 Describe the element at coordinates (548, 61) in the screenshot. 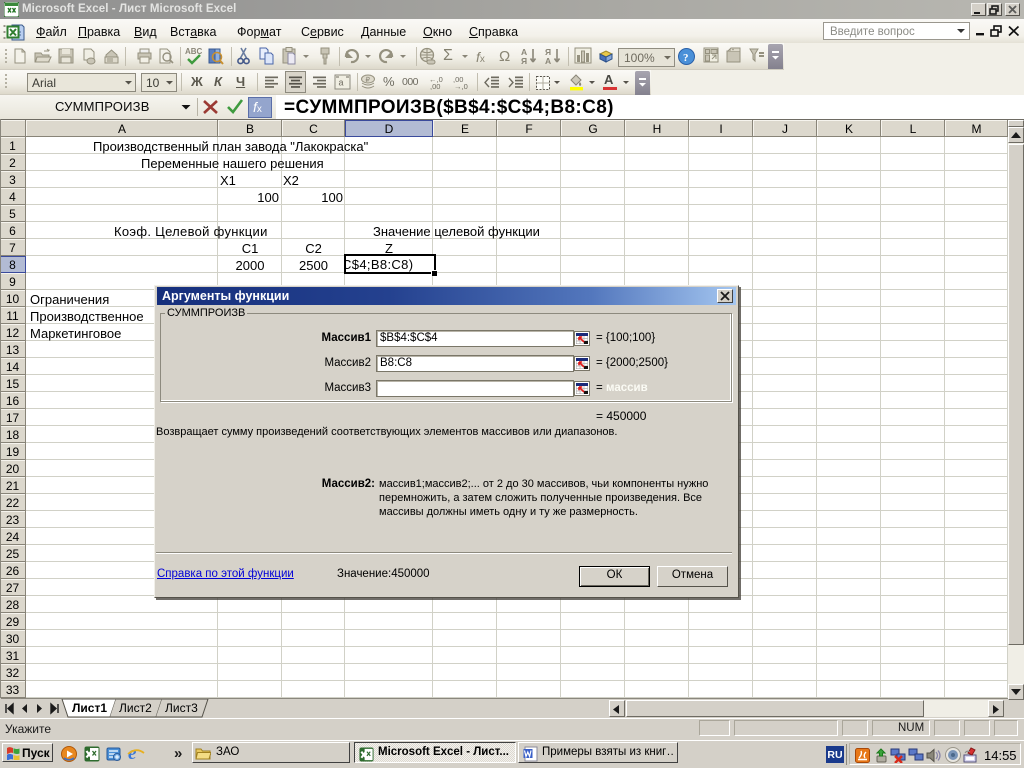

I see `svg-text: А` at that location.